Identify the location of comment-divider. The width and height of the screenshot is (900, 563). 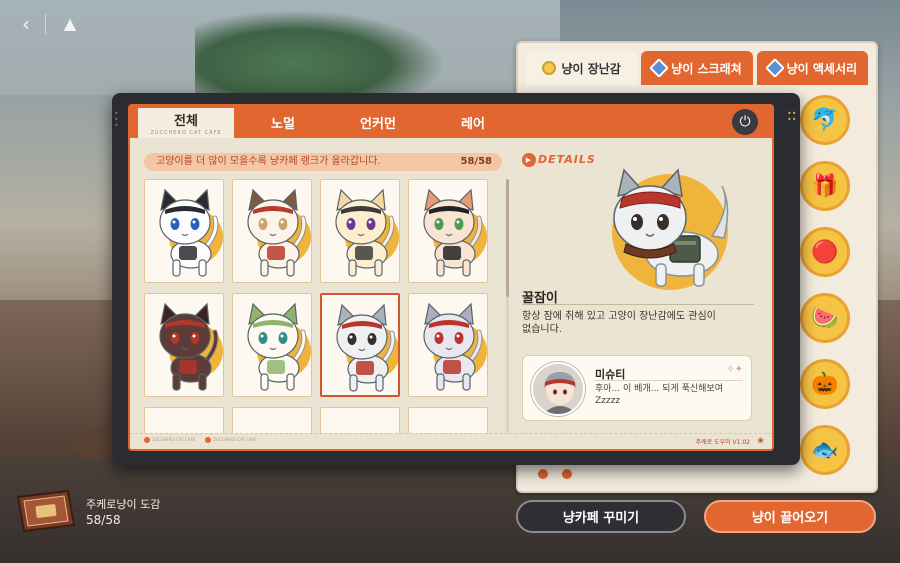
(669, 380).